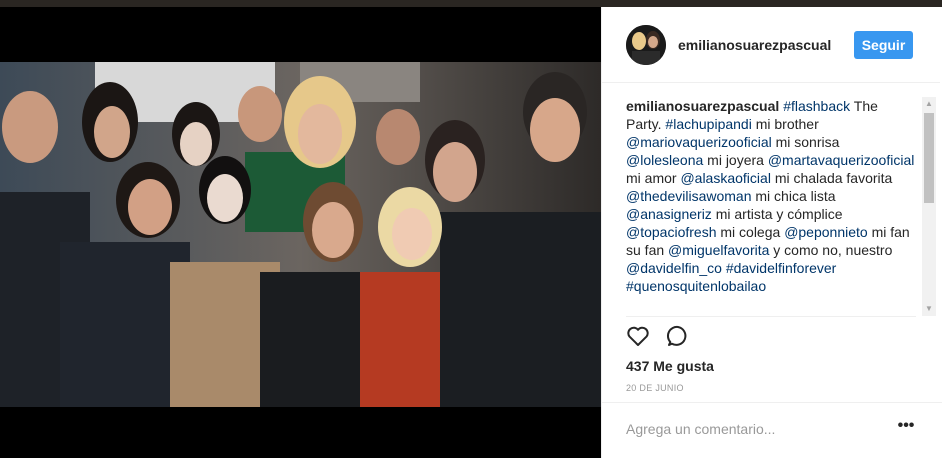 Image resolution: width=942 pixels, height=458 pixels. What do you see at coordinates (702, 106) in the screenshot?
I see `caption-username: emilianosuarezpascual` at bounding box center [702, 106].